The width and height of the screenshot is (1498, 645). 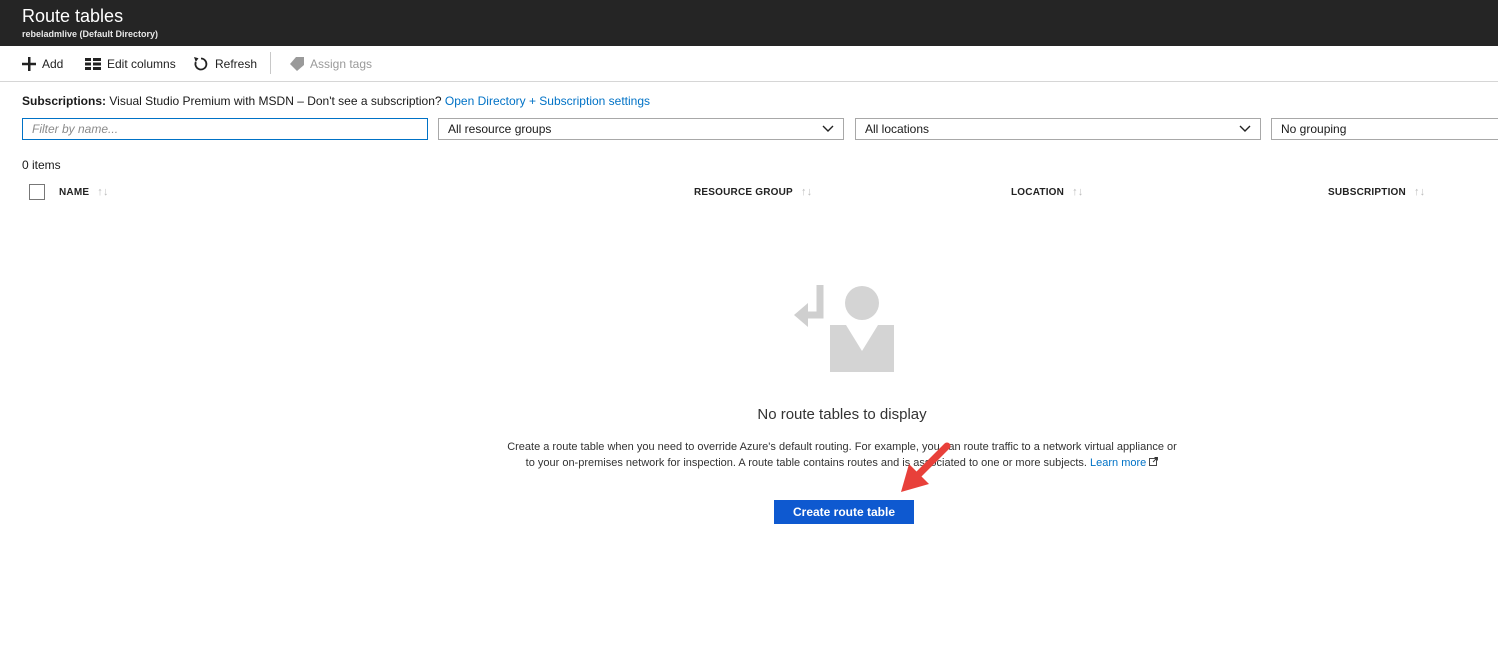 I want to click on edit-columns-label: Edit columns, so click(x=141, y=64).